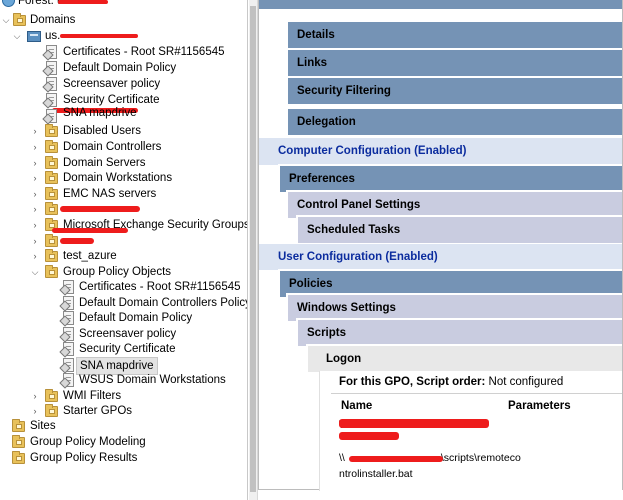 This screenshot has height=500, width=623. I want to click on section-delegation: Delegation, so click(454, 121).